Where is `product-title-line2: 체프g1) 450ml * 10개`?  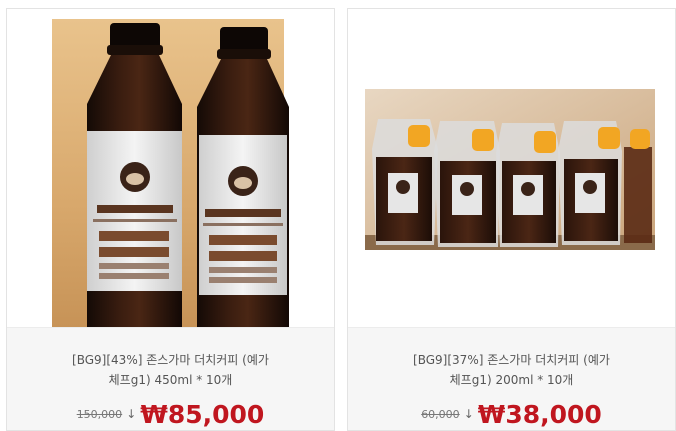 product-title-line2: 체프g1) 450ml * 10개 is located at coordinates (171, 380).